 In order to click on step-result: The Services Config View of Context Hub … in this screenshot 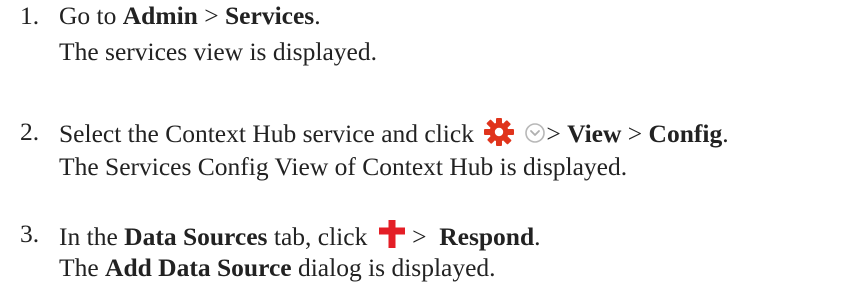, I will do `click(343, 166)`.